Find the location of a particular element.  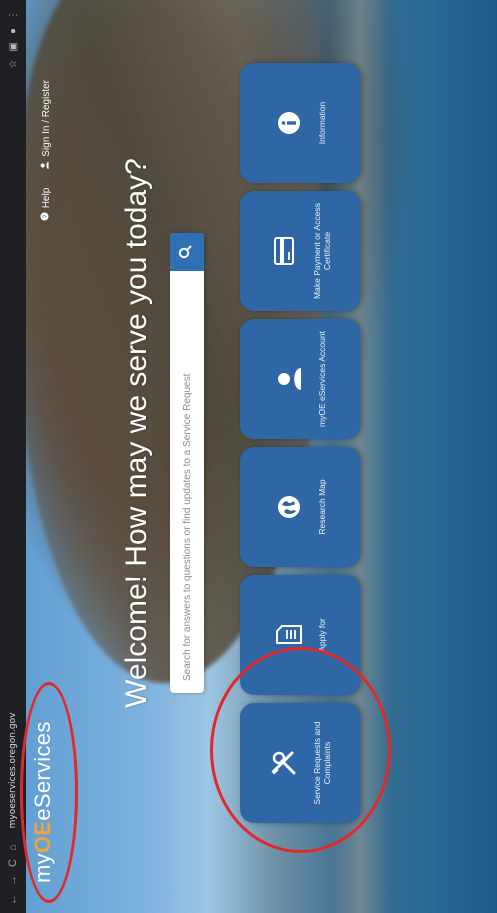

annotation-circle-logo is located at coordinates (49, 792).